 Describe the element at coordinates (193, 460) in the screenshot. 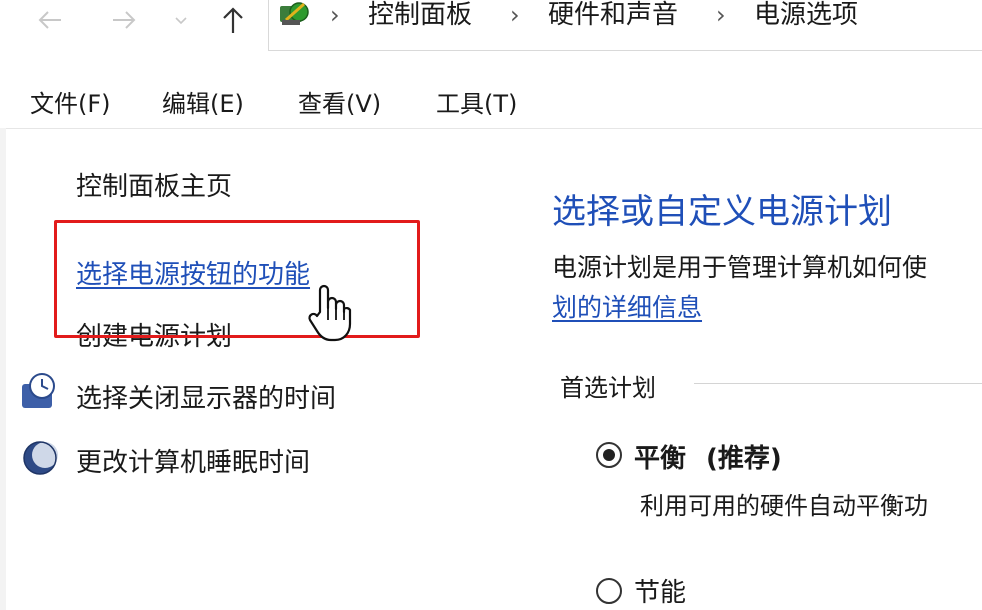

I see `sleep-time-link: 更改计算机睡眠时间` at that location.